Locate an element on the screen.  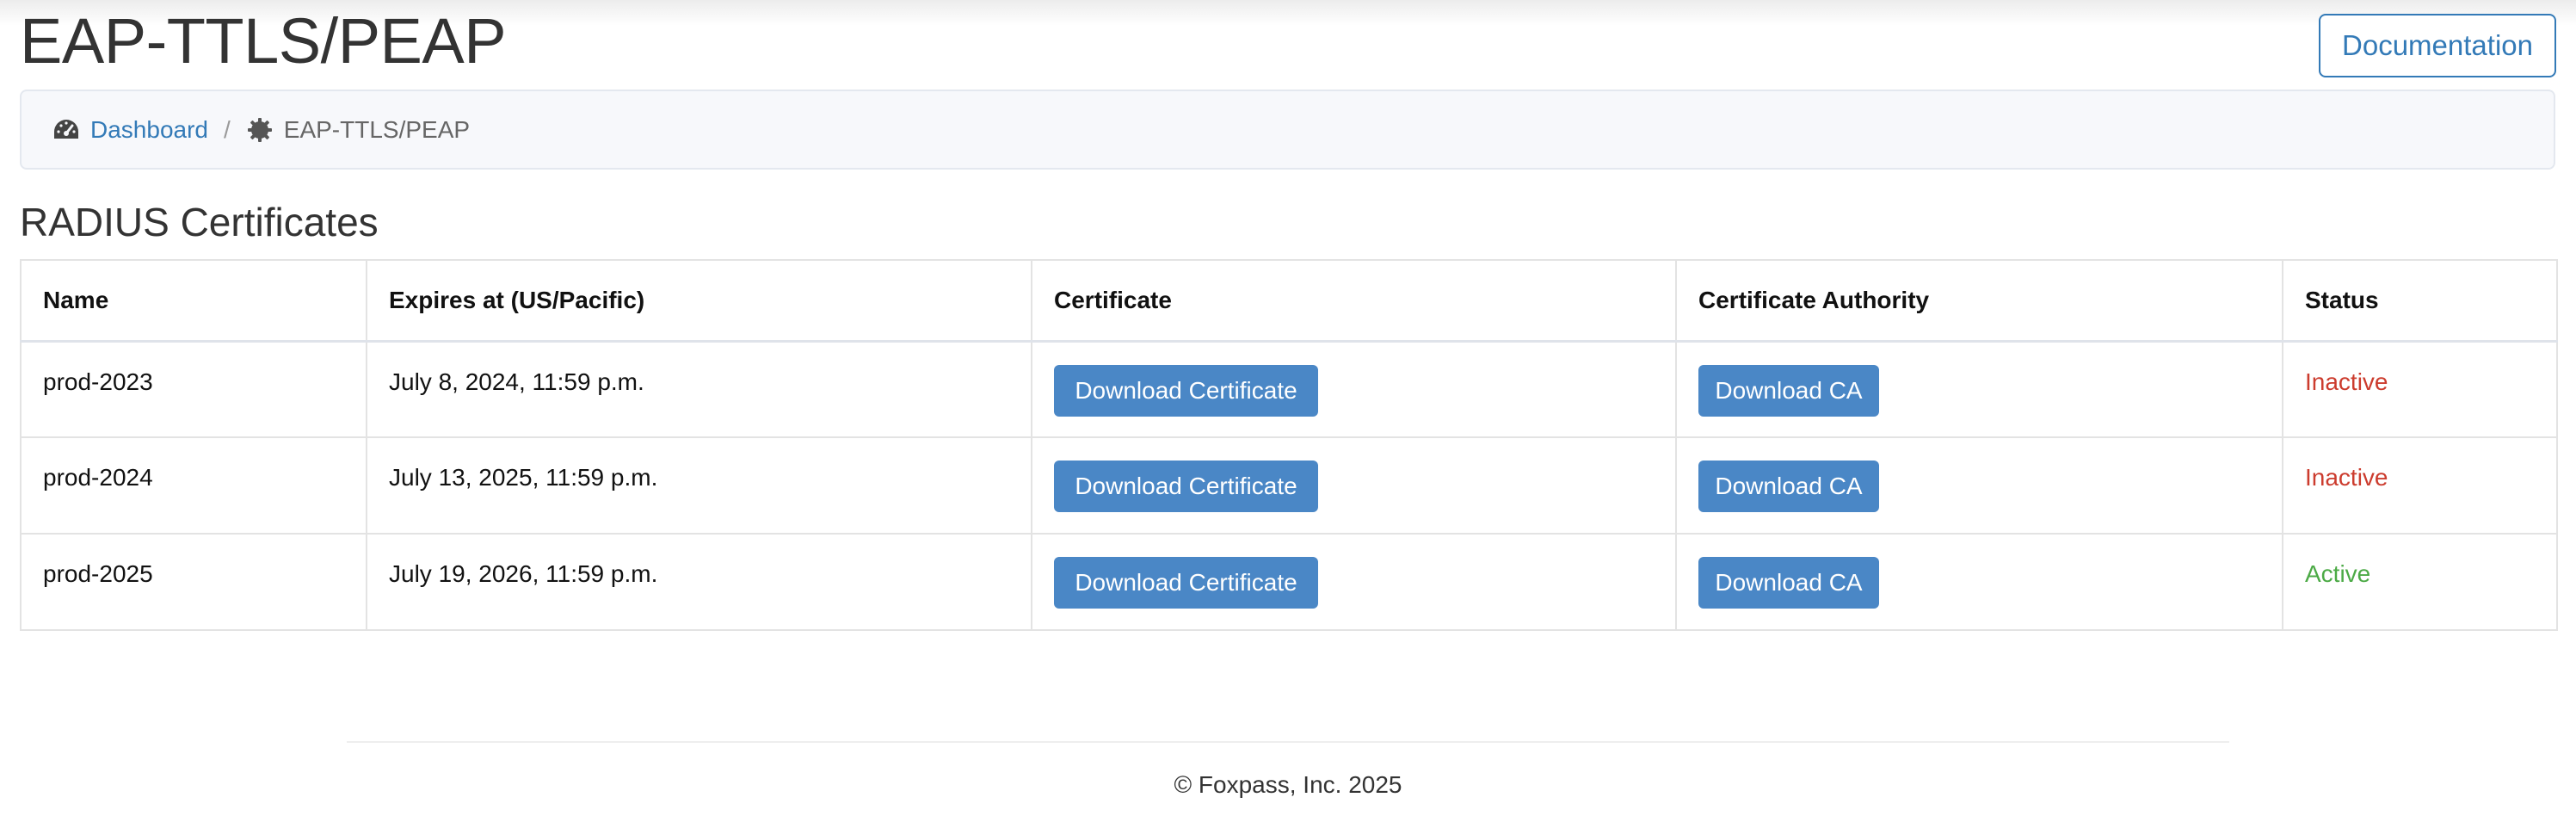
breadcrumb-dashboard-link: Dashboard is located at coordinates (130, 130).